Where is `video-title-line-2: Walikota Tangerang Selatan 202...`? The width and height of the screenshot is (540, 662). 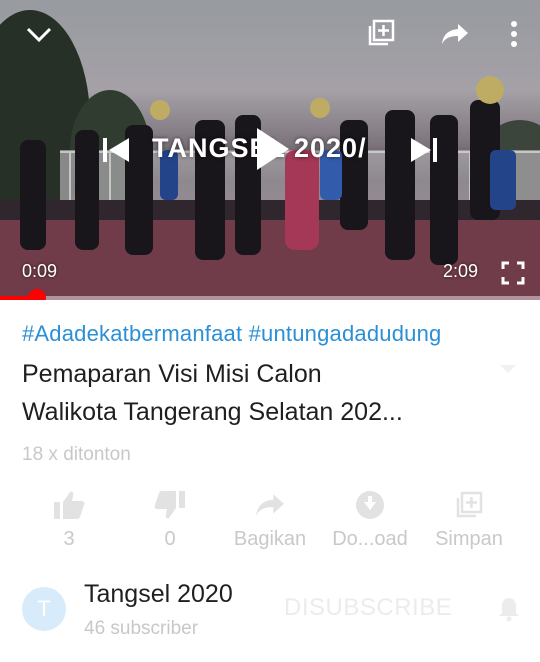 video-title-line-2: Walikota Tangerang Selatan 202... is located at coordinates (212, 412).